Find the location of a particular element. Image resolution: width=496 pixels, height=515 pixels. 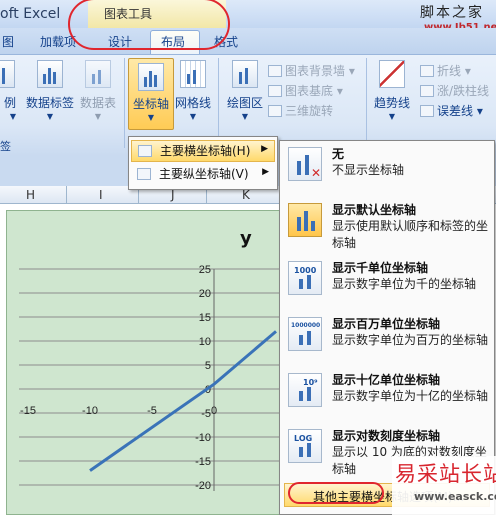

thousands-axis-icon: 1000 is located at coordinates (305, 278).